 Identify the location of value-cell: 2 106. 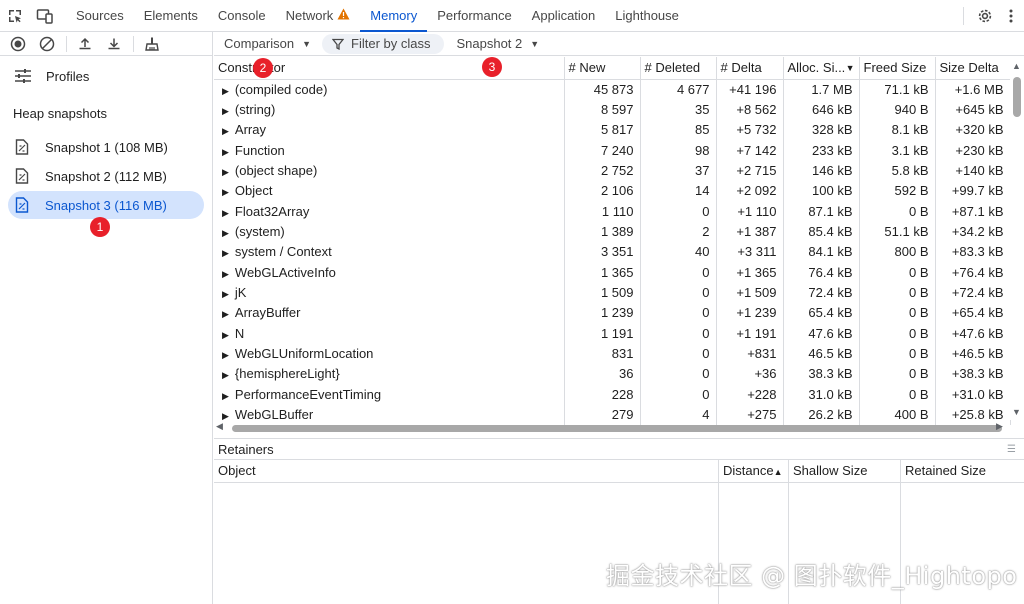
(602, 190).